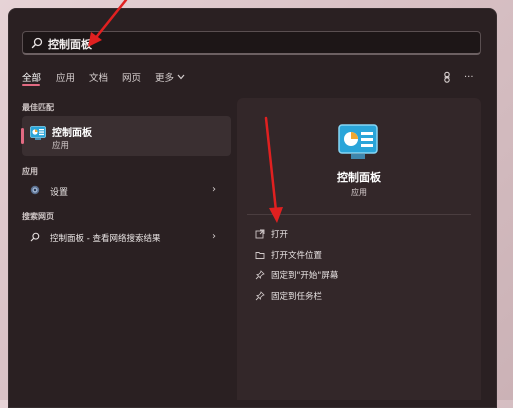 The width and height of the screenshot is (513, 408). I want to click on action-label: 打开文件位置, so click(297, 256).